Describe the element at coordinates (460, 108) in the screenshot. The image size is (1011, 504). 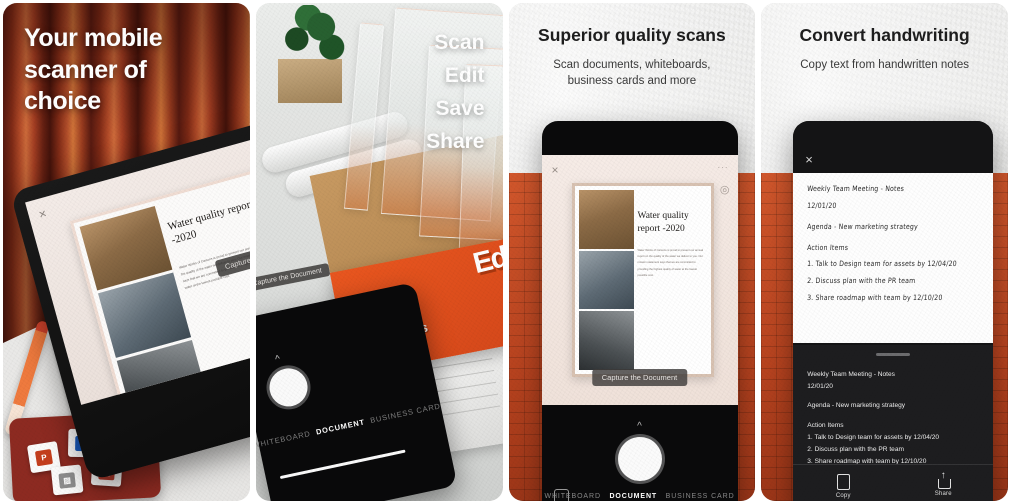
I see `headline-line-save: Save` at that location.